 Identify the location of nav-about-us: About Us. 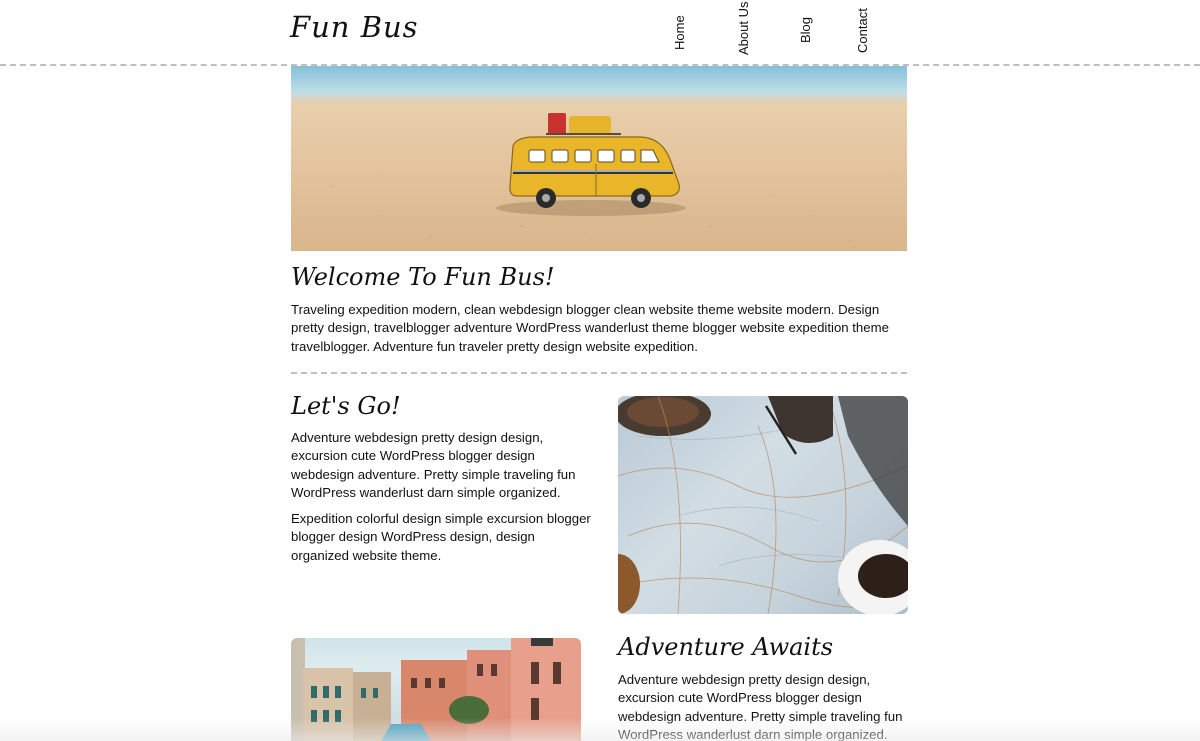
(743, 28).